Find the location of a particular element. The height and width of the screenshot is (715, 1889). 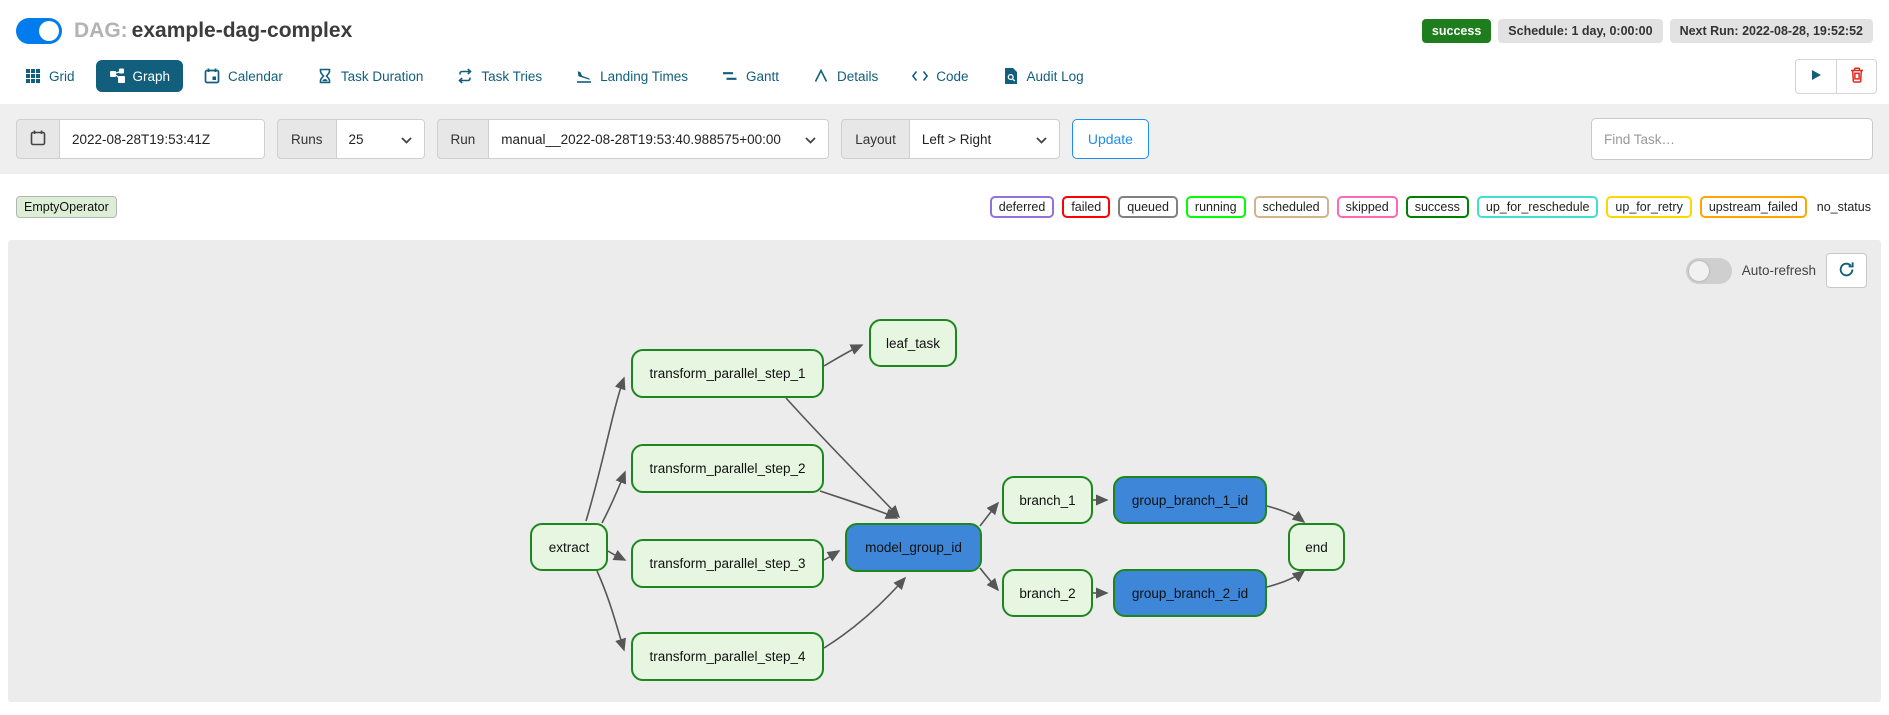

num-runs-group: Runs 25 is located at coordinates (351, 139).